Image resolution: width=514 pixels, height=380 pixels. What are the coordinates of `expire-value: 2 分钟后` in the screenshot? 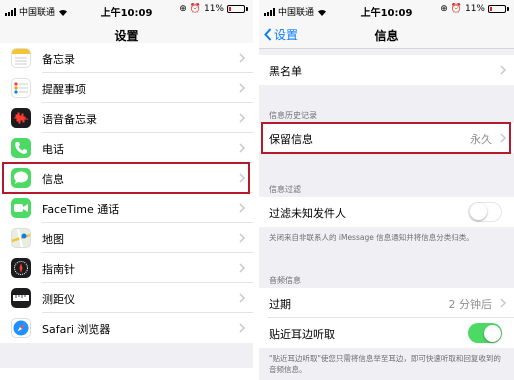 It's located at (470, 304).